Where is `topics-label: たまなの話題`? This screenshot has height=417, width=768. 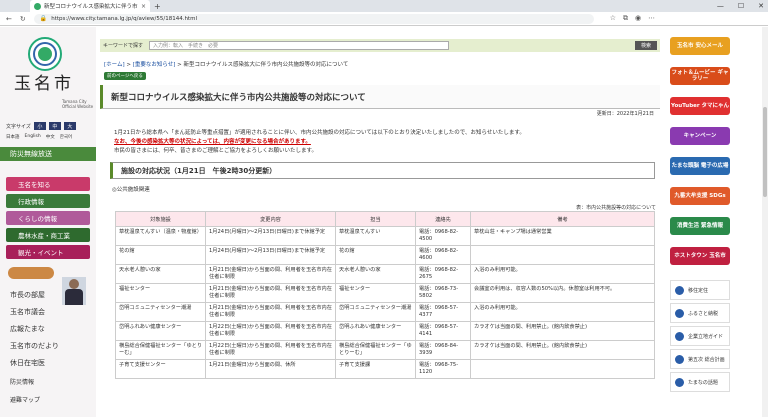
topics-label: たまなの話題 is located at coordinates (703, 382).